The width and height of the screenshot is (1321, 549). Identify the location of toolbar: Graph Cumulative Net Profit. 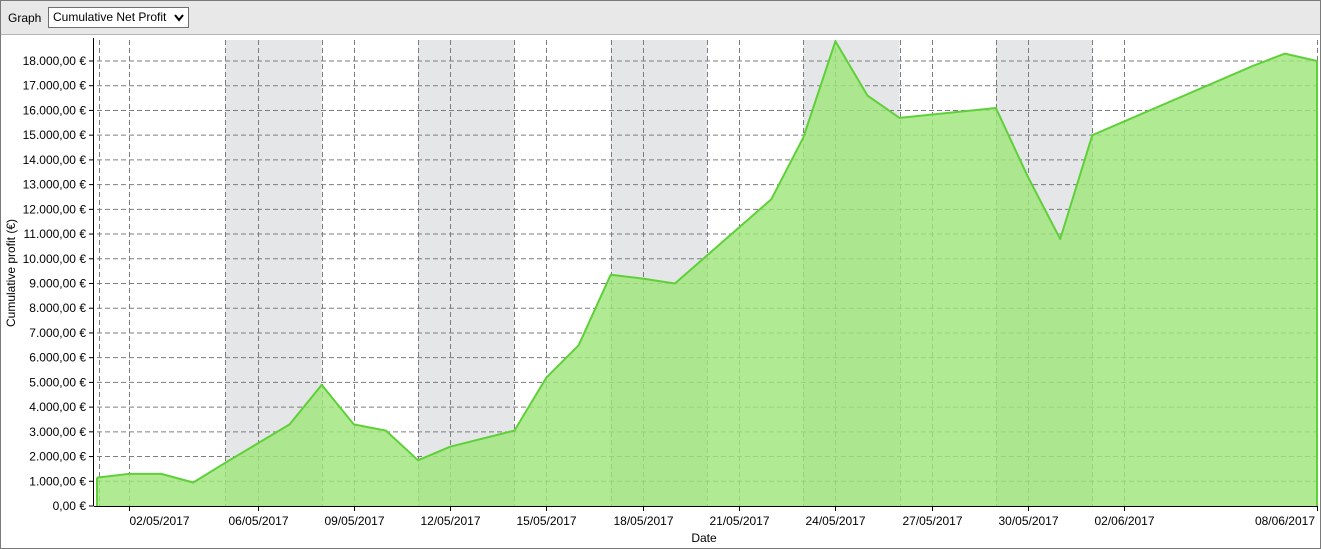
(660, 18).